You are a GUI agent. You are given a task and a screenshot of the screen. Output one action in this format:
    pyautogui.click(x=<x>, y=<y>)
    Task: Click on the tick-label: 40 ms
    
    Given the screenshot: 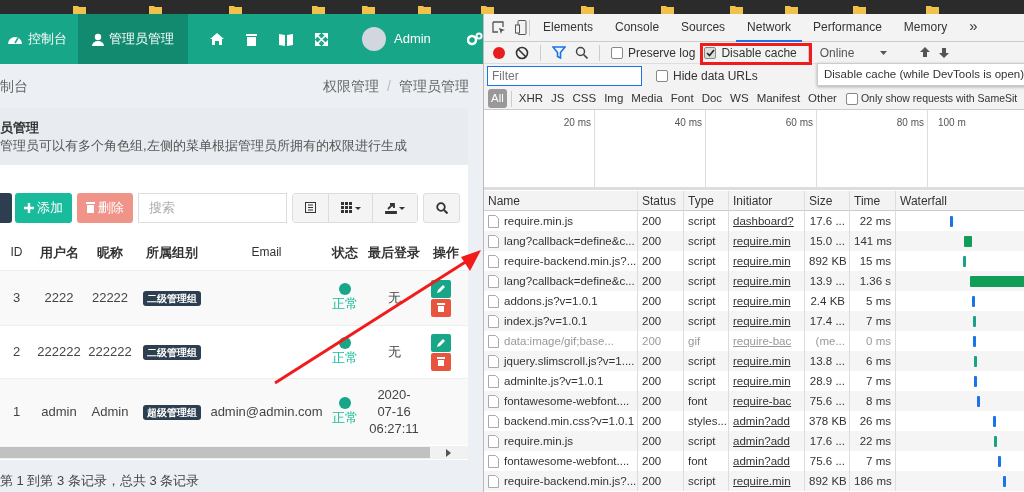 What is the action you would take?
    pyautogui.click(x=688, y=123)
    